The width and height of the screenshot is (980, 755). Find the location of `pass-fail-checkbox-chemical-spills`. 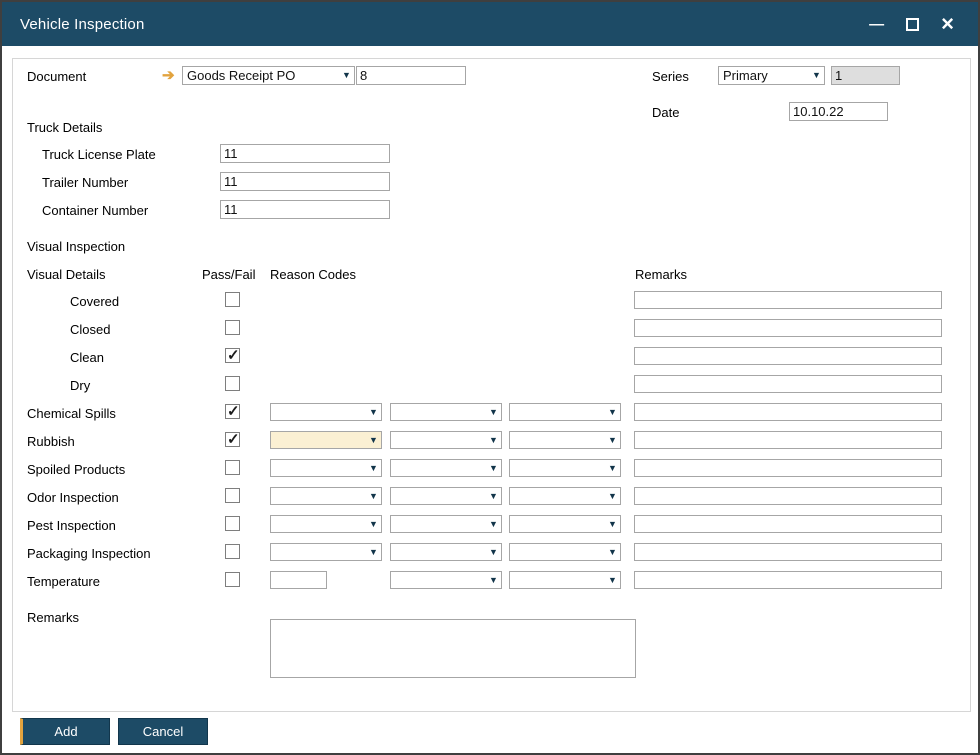

pass-fail-checkbox-chemical-spills is located at coordinates (232, 411).